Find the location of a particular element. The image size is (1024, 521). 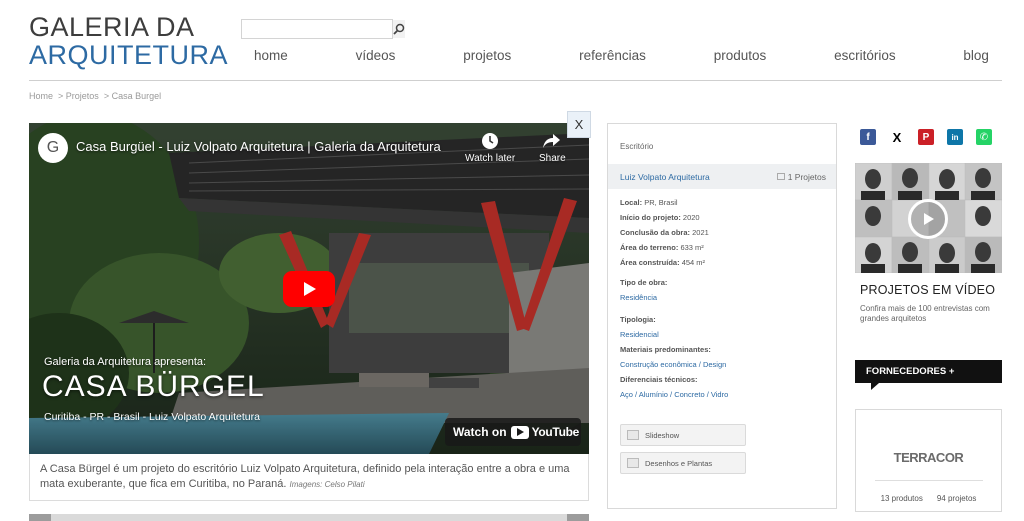

materiais-links: Construção econômica / Design is located at coordinates (673, 365).